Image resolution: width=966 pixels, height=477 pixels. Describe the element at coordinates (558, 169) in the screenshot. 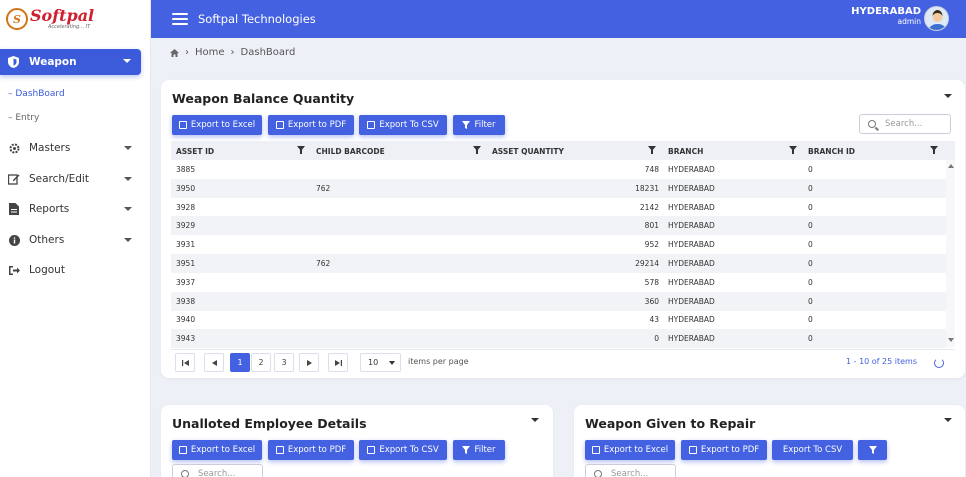

I see `table-row: 3885 748 HYDERABAD 0` at that location.